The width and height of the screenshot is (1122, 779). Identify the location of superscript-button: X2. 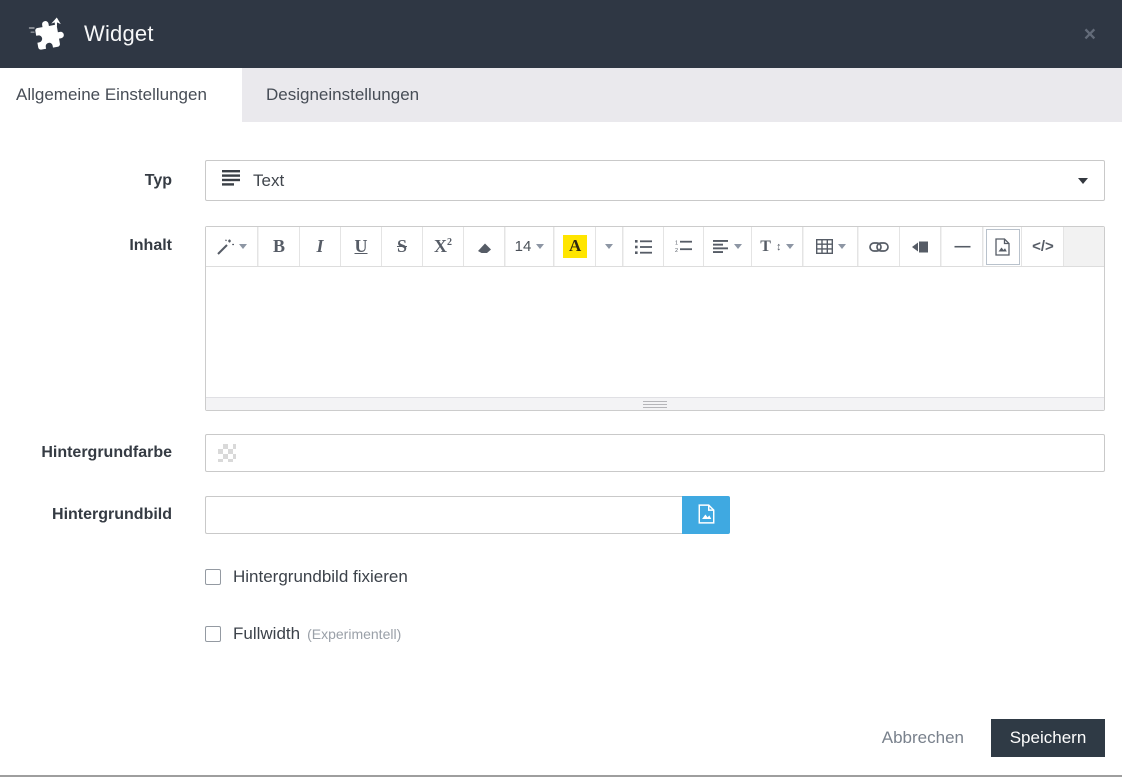
(443, 246).